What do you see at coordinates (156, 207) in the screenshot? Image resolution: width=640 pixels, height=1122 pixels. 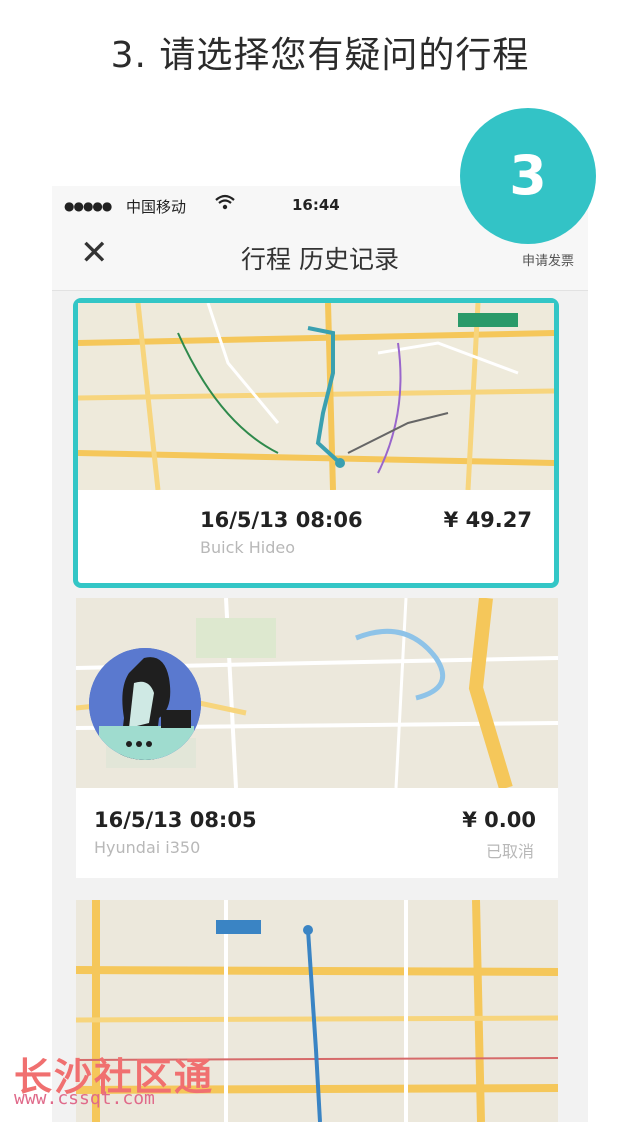 I see `carrier-label: 中国移动` at bounding box center [156, 207].